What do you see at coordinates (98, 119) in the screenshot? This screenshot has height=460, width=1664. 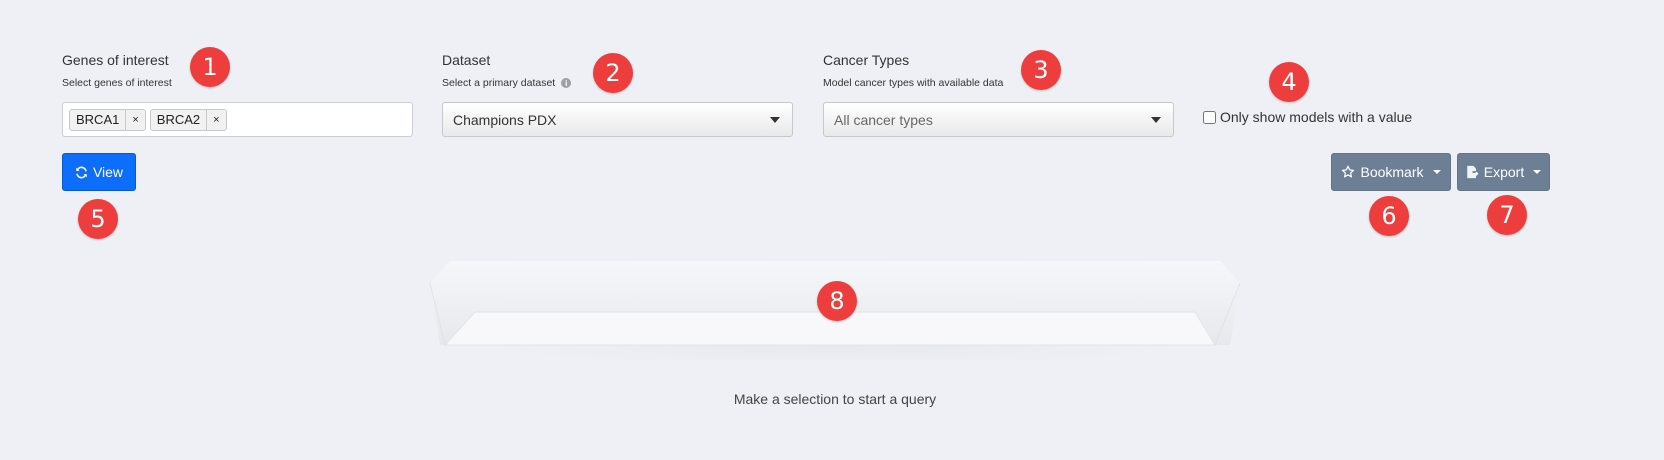 I see `gene-chip-label: BRCA1` at bounding box center [98, 119].